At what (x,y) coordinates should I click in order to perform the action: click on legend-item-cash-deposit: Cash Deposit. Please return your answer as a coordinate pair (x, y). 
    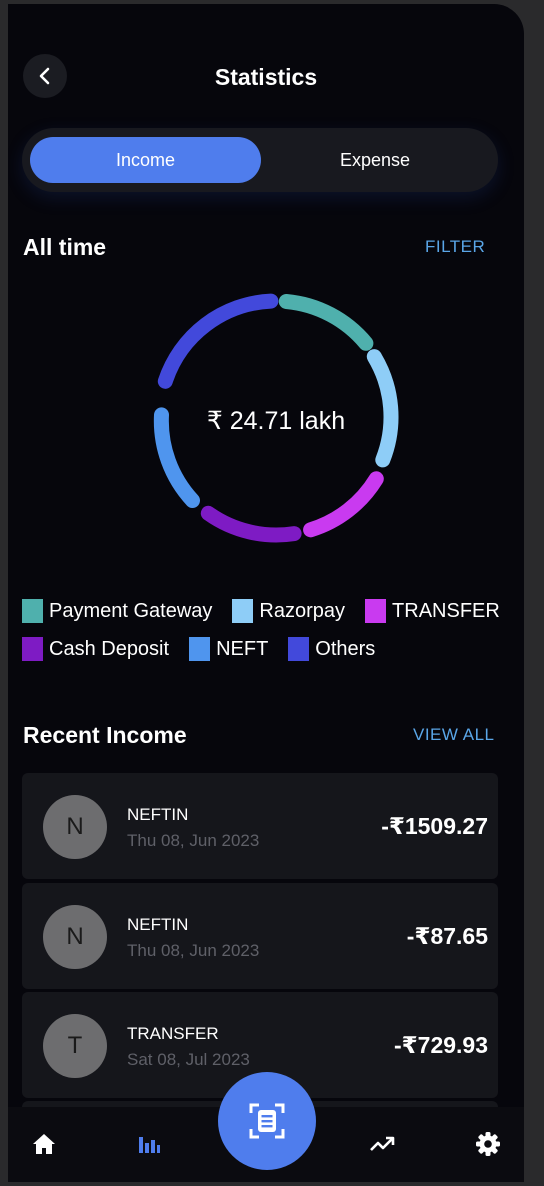
    Looking at the image, I should click on (95, 649).